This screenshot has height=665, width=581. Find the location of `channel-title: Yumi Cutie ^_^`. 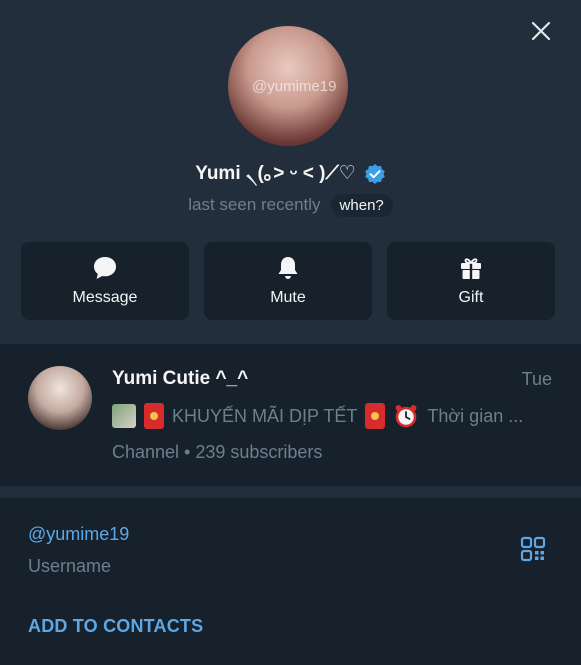

channel-title: Yumi Cutie ^_^ is located at coordinates (180, 378).